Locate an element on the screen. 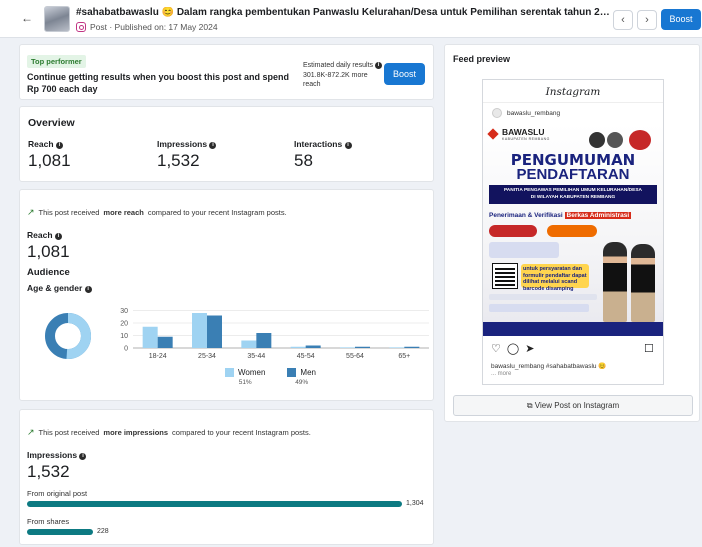 This screenshot has height=547, width=702. gender-donut-chart is located at coordinates (68, 336).